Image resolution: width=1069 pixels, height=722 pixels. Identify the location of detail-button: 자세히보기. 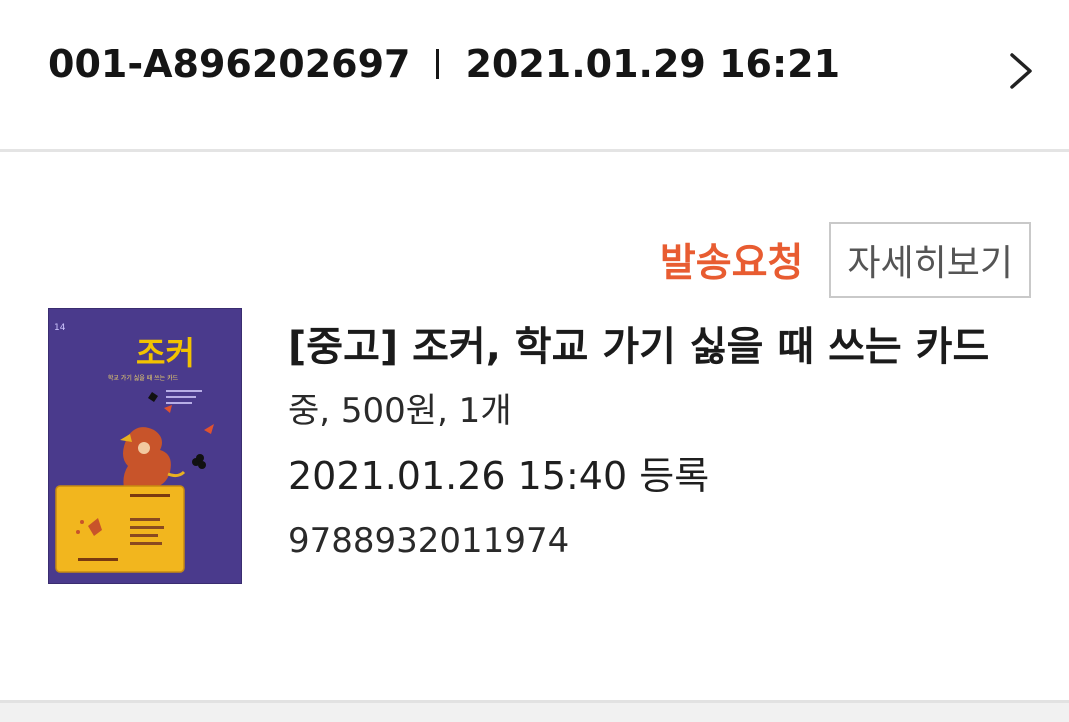
(930, 260).